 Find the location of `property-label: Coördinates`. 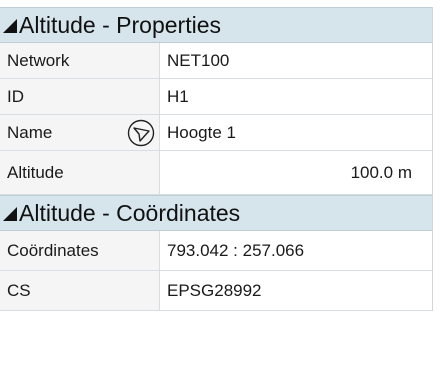

property-label: Coördinates is located at coordinates (80, 250).